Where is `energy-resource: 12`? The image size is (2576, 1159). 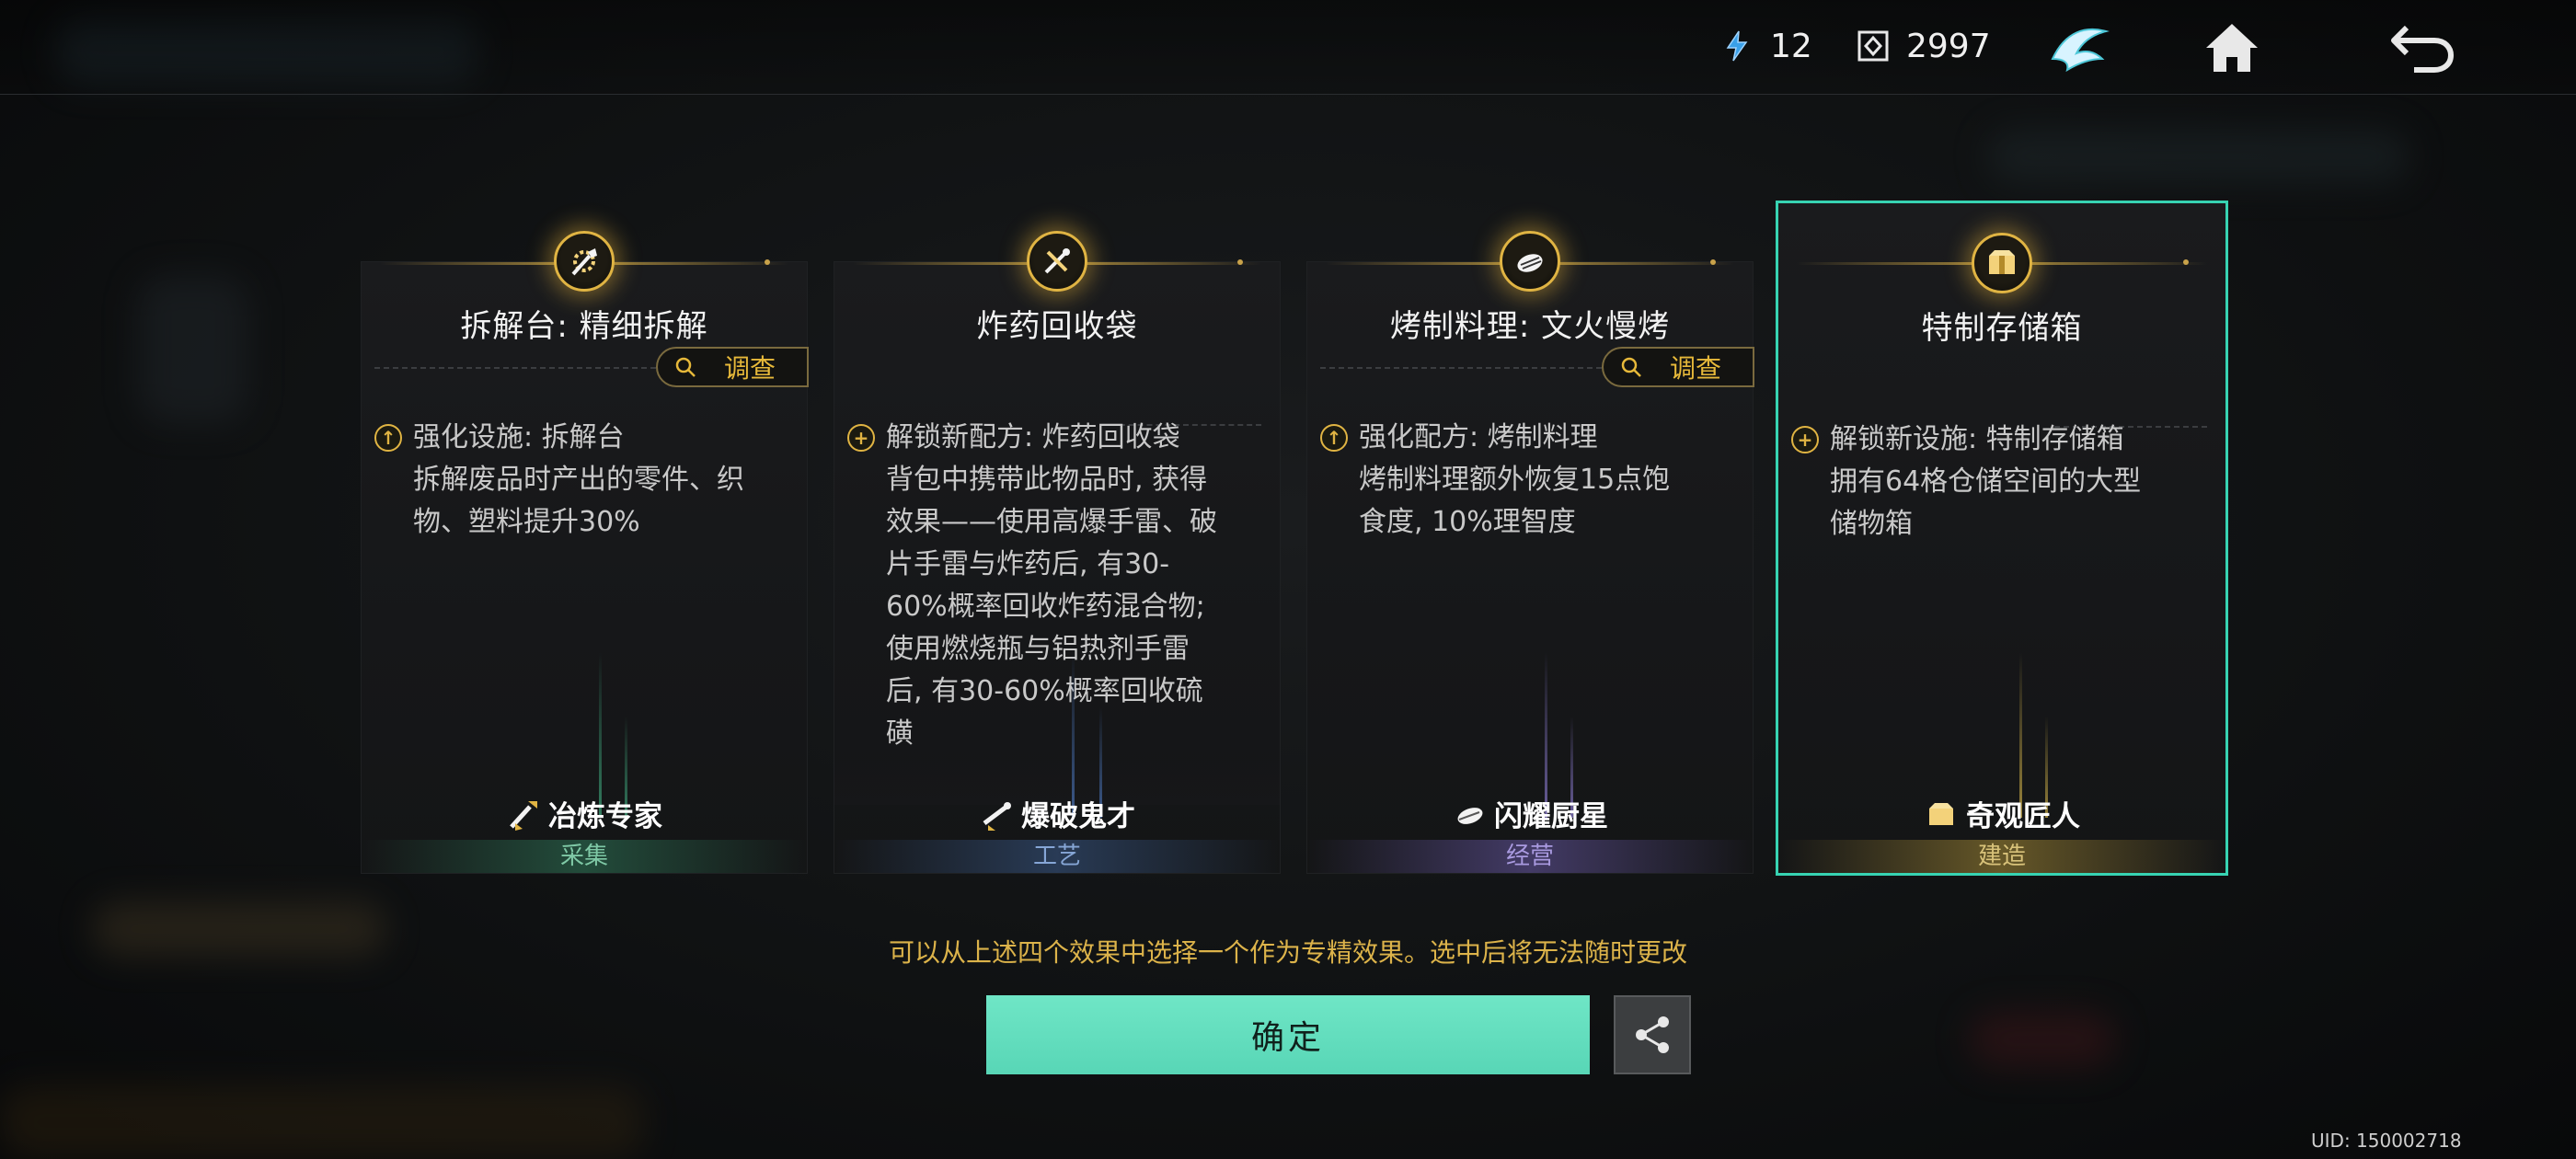
energy-resource: 12 is located at coordinates (1764, 46).